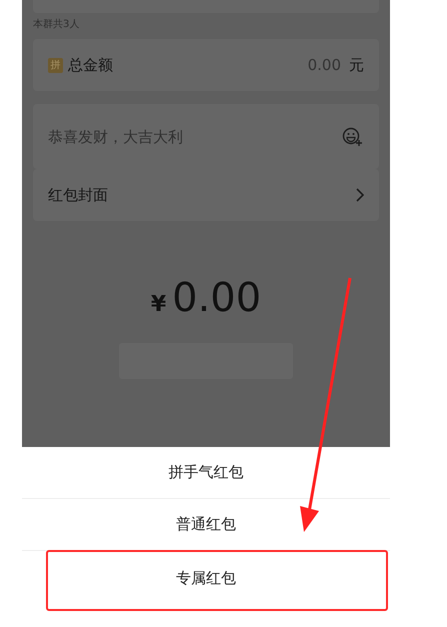  What do you see at coordinates (158, 304) in the screenshot?
I see `currency-symbol: ¥` at bounding box center [158, 304].